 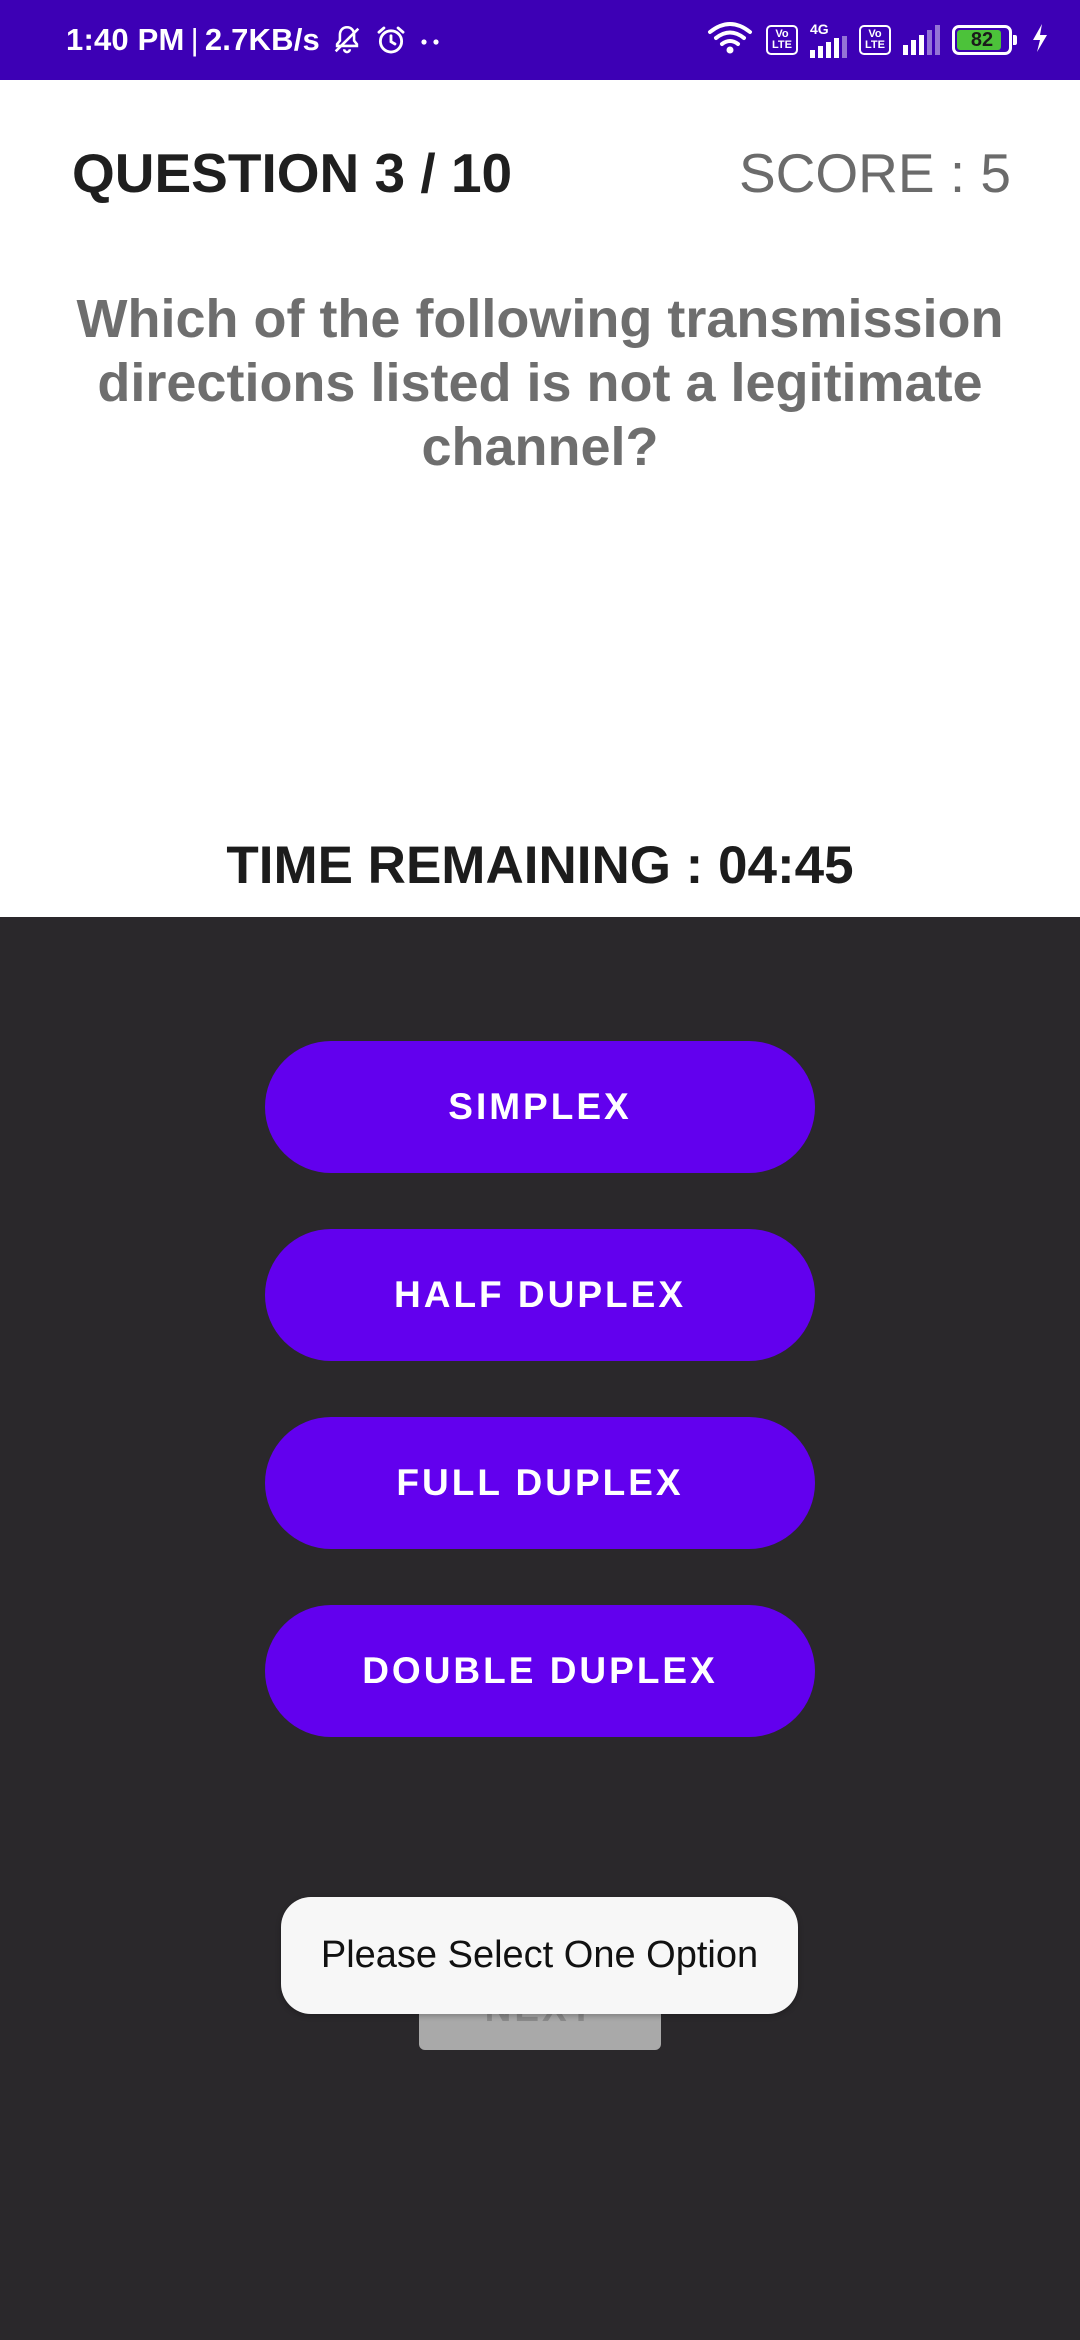 I want to click on status-bar-left: 1:40 PM | 2.7KB/s, so click(x=255, y=40).